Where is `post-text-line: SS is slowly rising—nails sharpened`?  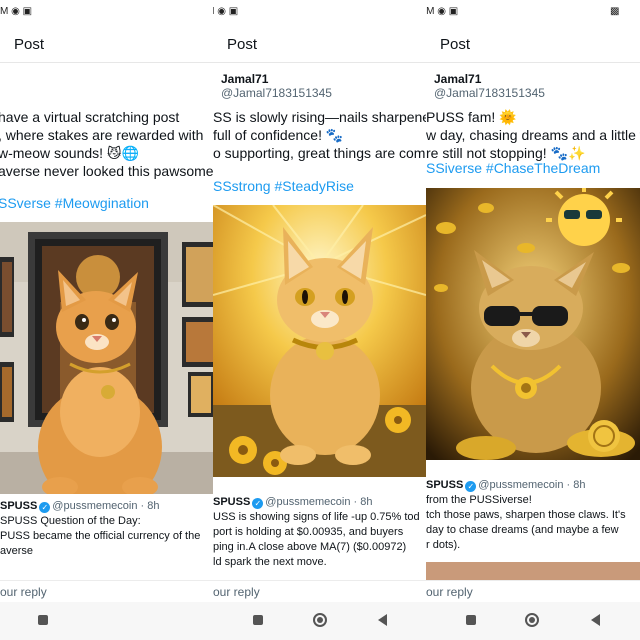 post-text-line: SS is slowly rising—nails sharpened is located at coordinates (319, 117).